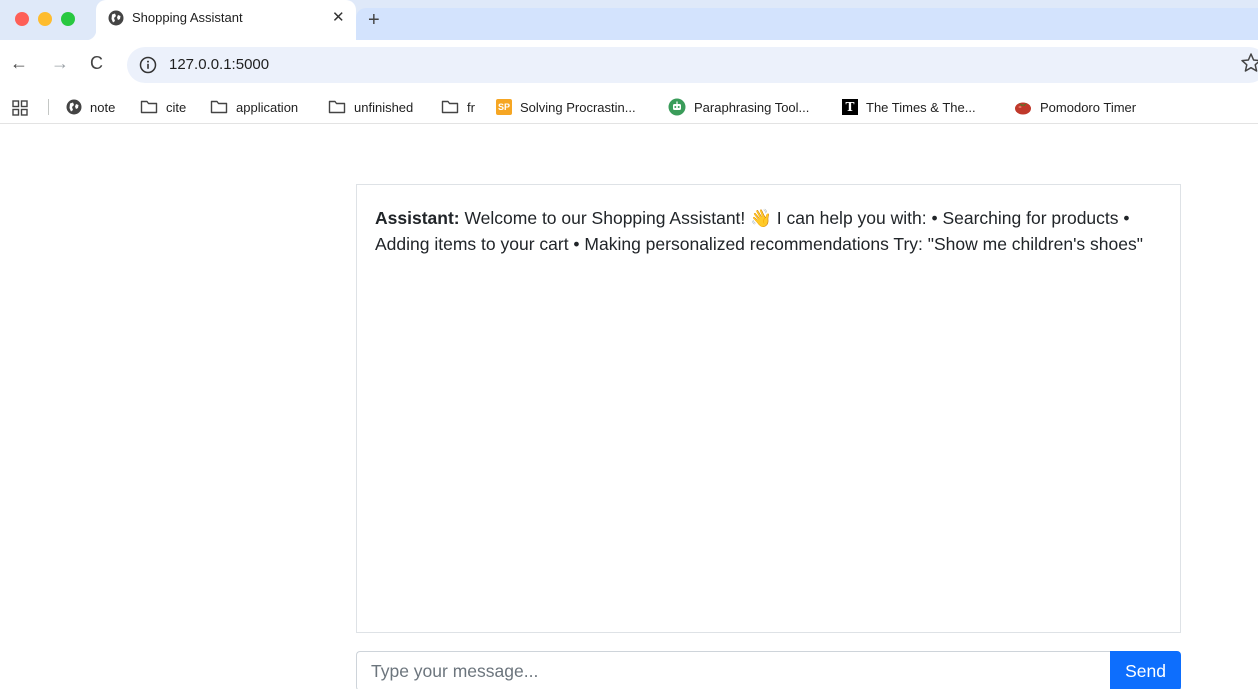 This screenshot has width=1258, height=689. Describe the element at coordinates (338, 17) in the screenshot. I see `close-tab-icon: ✕` at that location.